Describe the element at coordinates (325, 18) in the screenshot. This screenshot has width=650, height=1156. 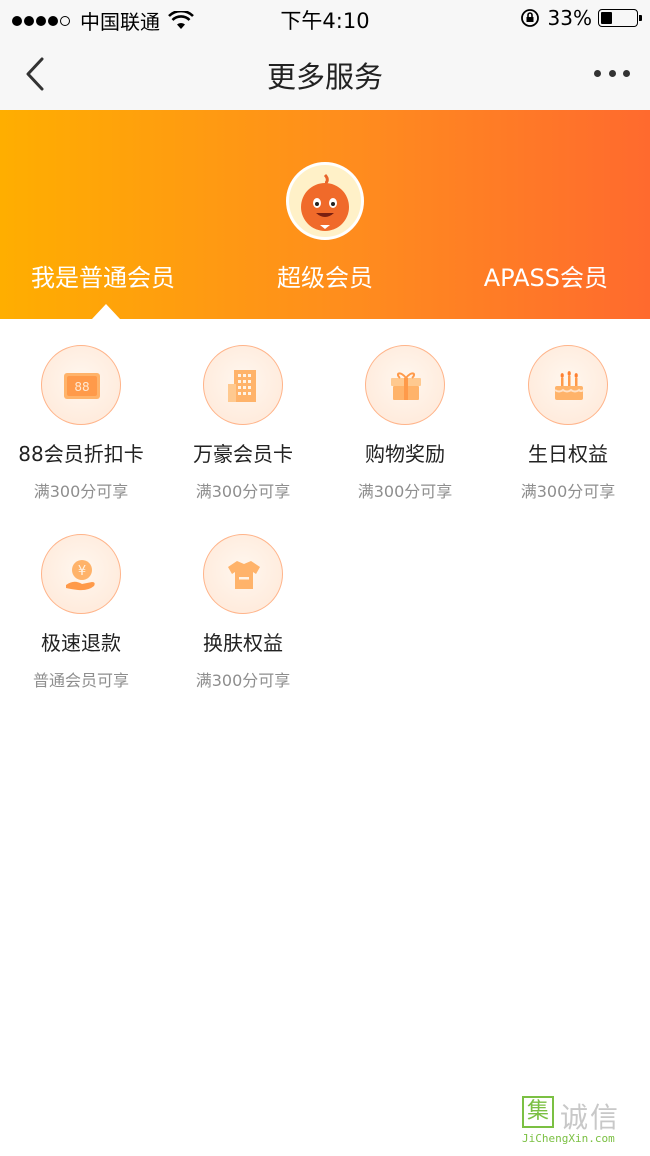
I see `status-bar: 中国联通 下午4:10 33%` at that location.